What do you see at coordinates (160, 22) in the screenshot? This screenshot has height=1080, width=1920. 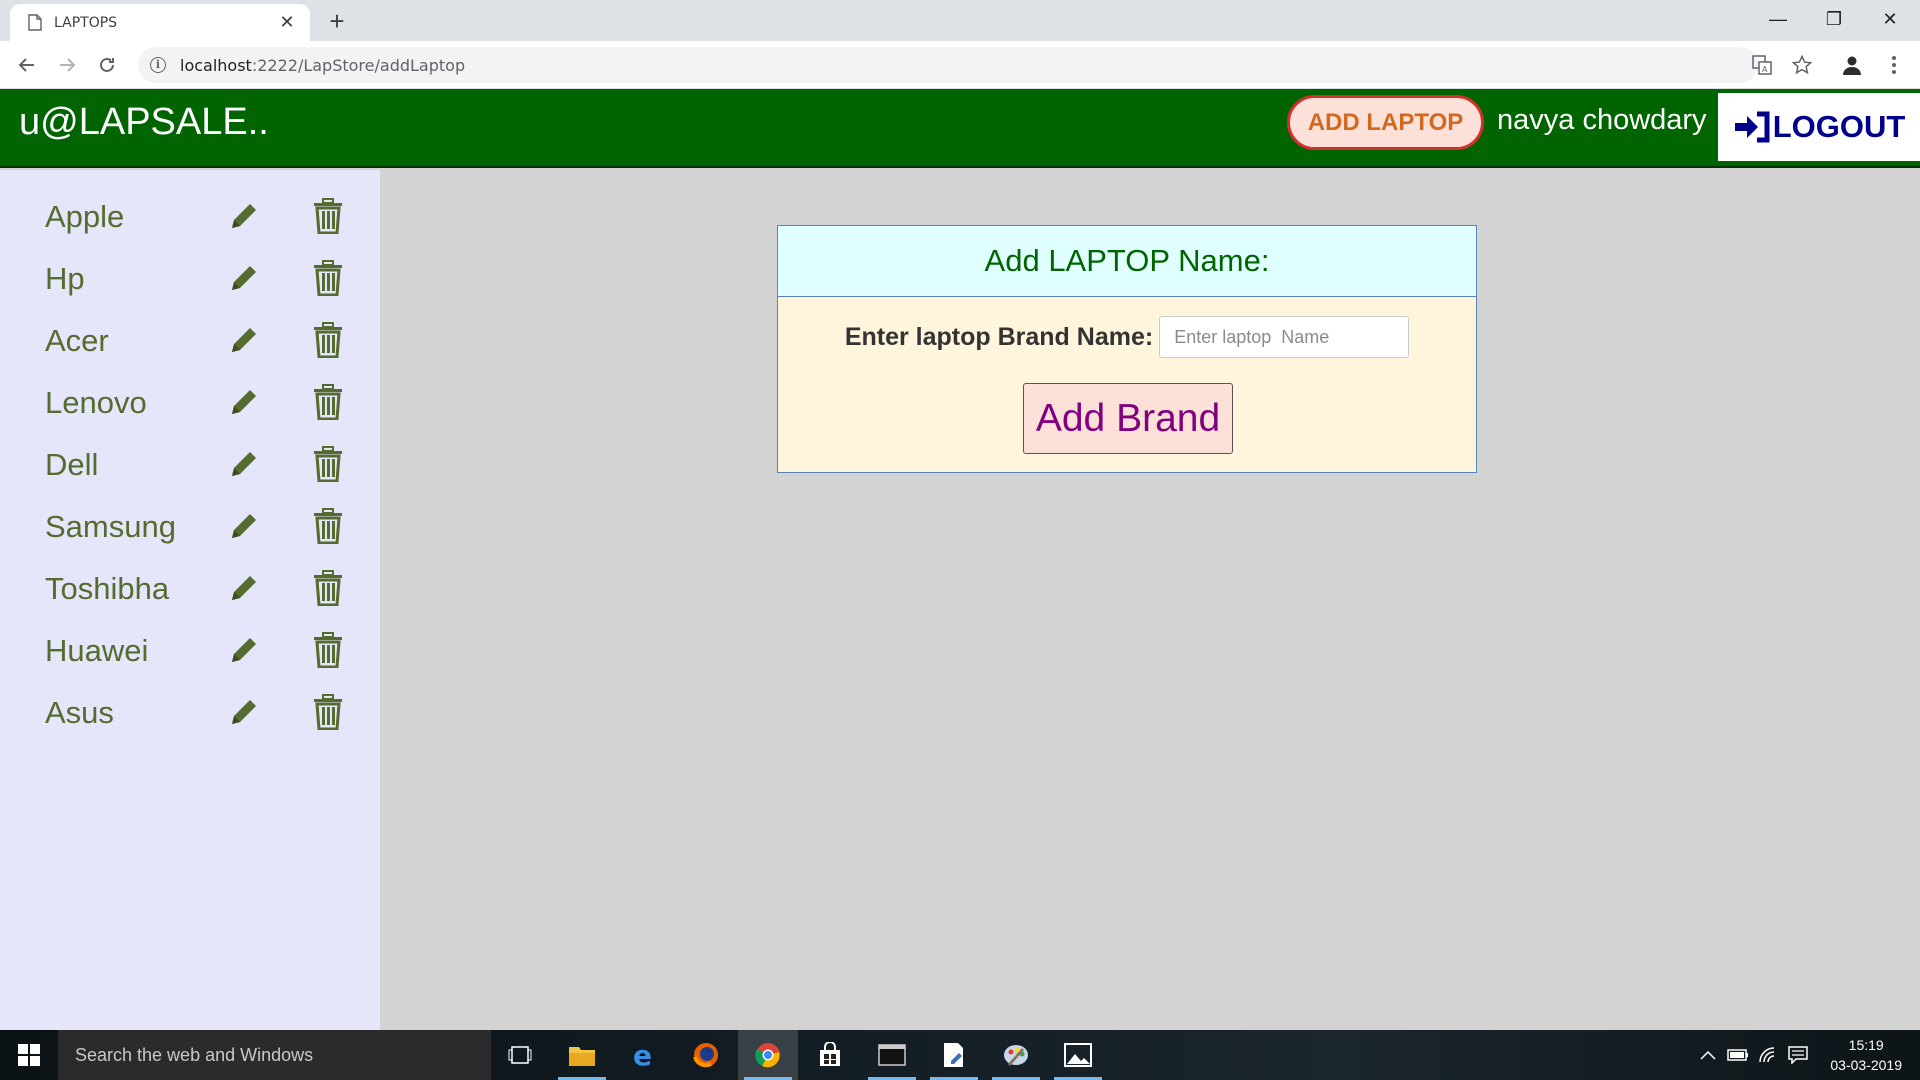 I see `browser-tab: LAPTOPS ✕` at bounding box center [160, 22].